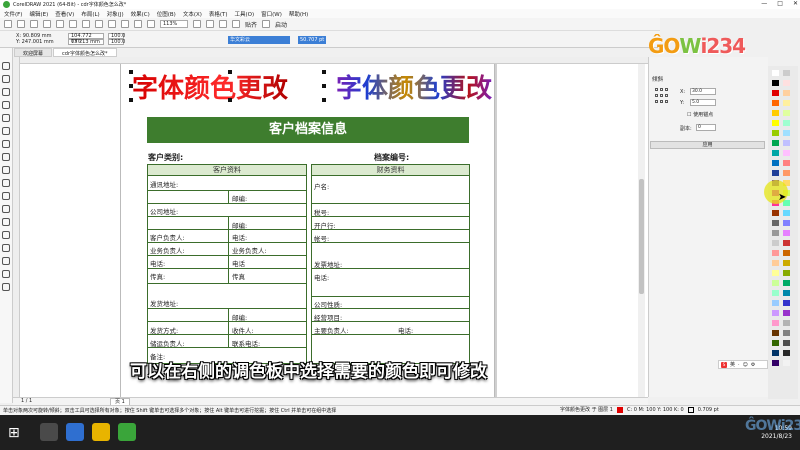 Image resolution: width=800 pixels, height=450 pixels. Describe the element at coordinates (38, 14) in the screenshot. I see `menu-edit: 编辑(E)` at that location.